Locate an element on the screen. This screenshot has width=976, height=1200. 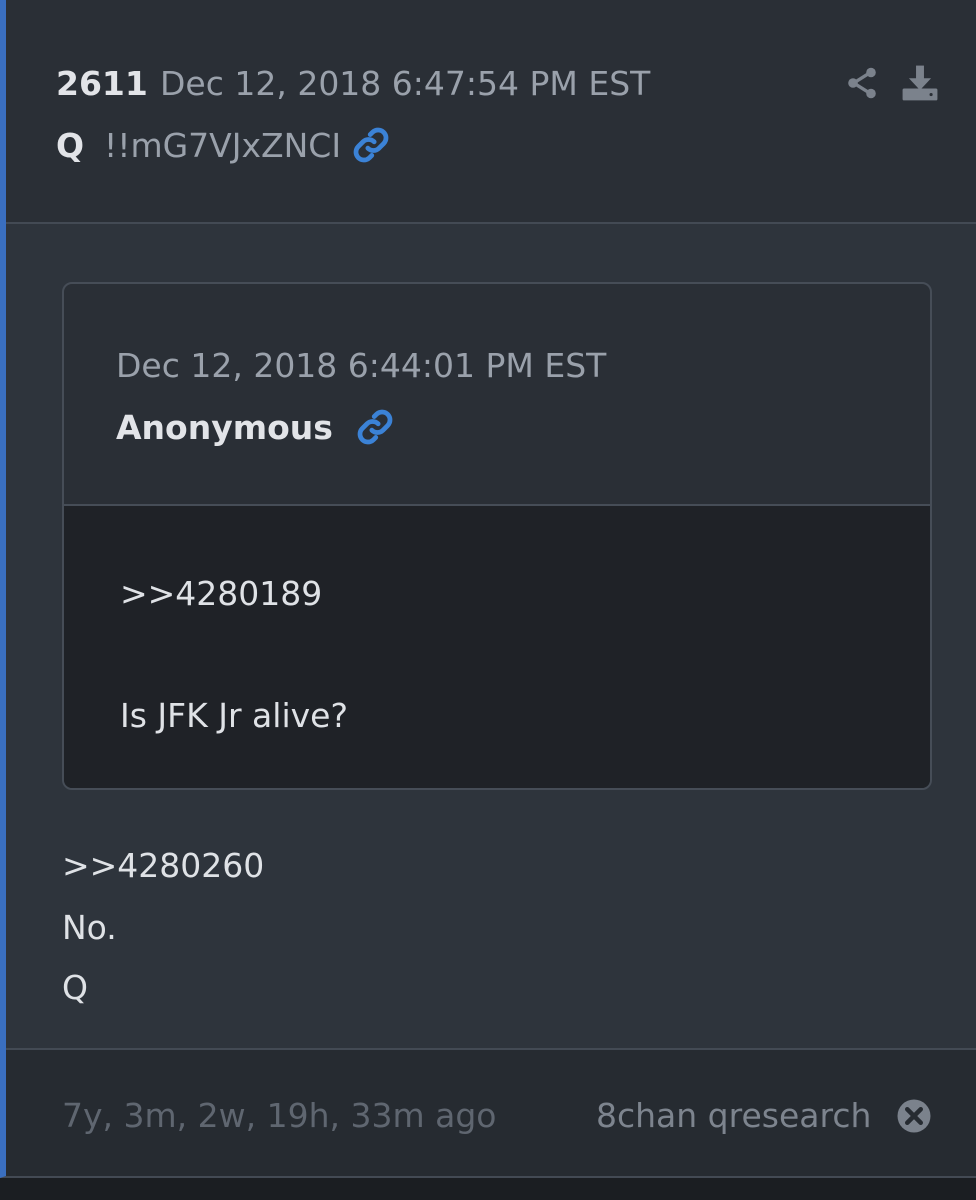
download-icon is located at coordinates (920, 83).